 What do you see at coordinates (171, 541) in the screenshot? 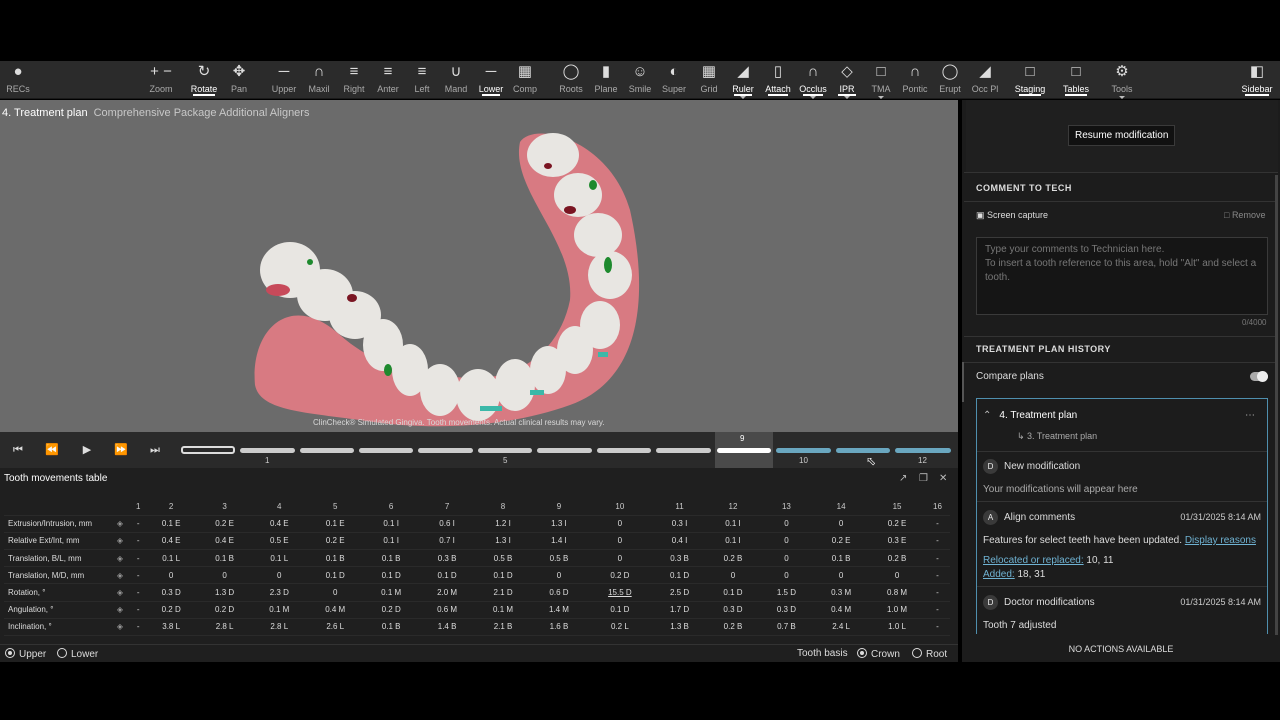
I see `table-cell: 0.4 E` at bounding box center [171, 541].